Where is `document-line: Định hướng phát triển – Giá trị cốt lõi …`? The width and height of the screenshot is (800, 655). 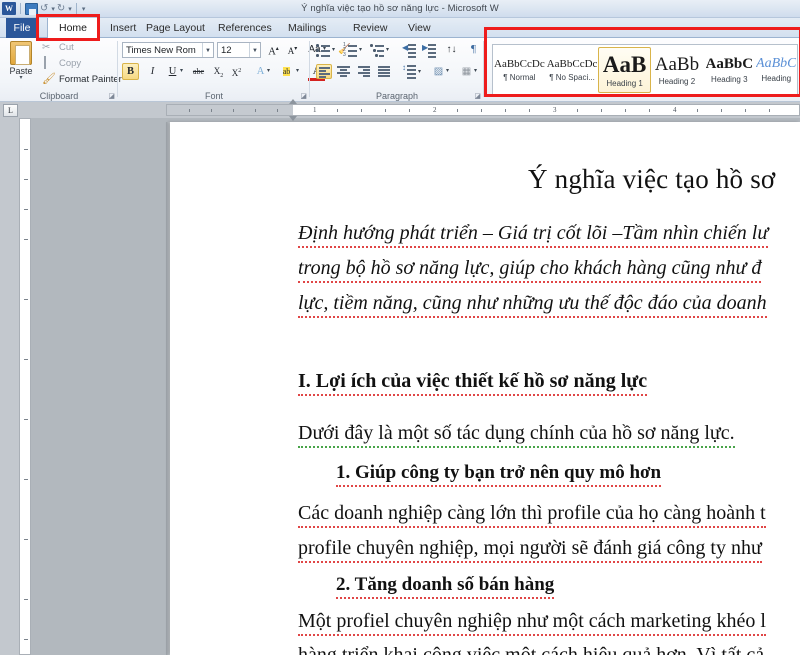
document-line: Định hướng phát triển – Giá trị cốt lõi … is located at coordinates (533, 235).